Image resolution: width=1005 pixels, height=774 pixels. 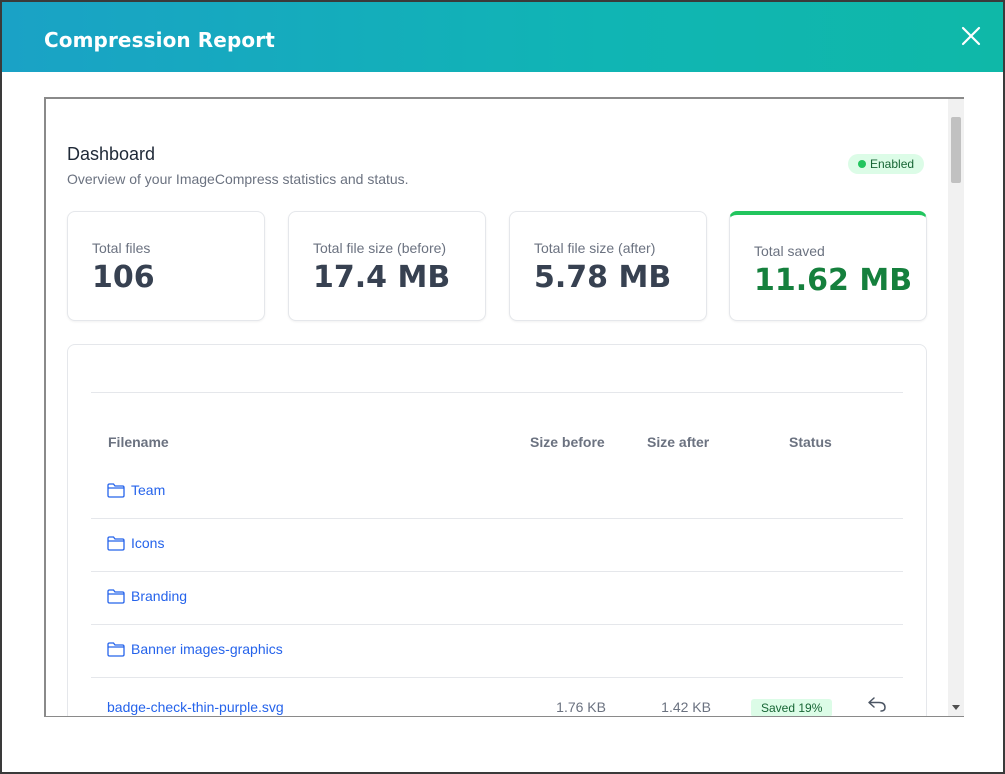 What do you see at coordinates (603, 277) in the screenshot?
I see `stat-value: 5.78 MB` at bounding box center [603, 277].